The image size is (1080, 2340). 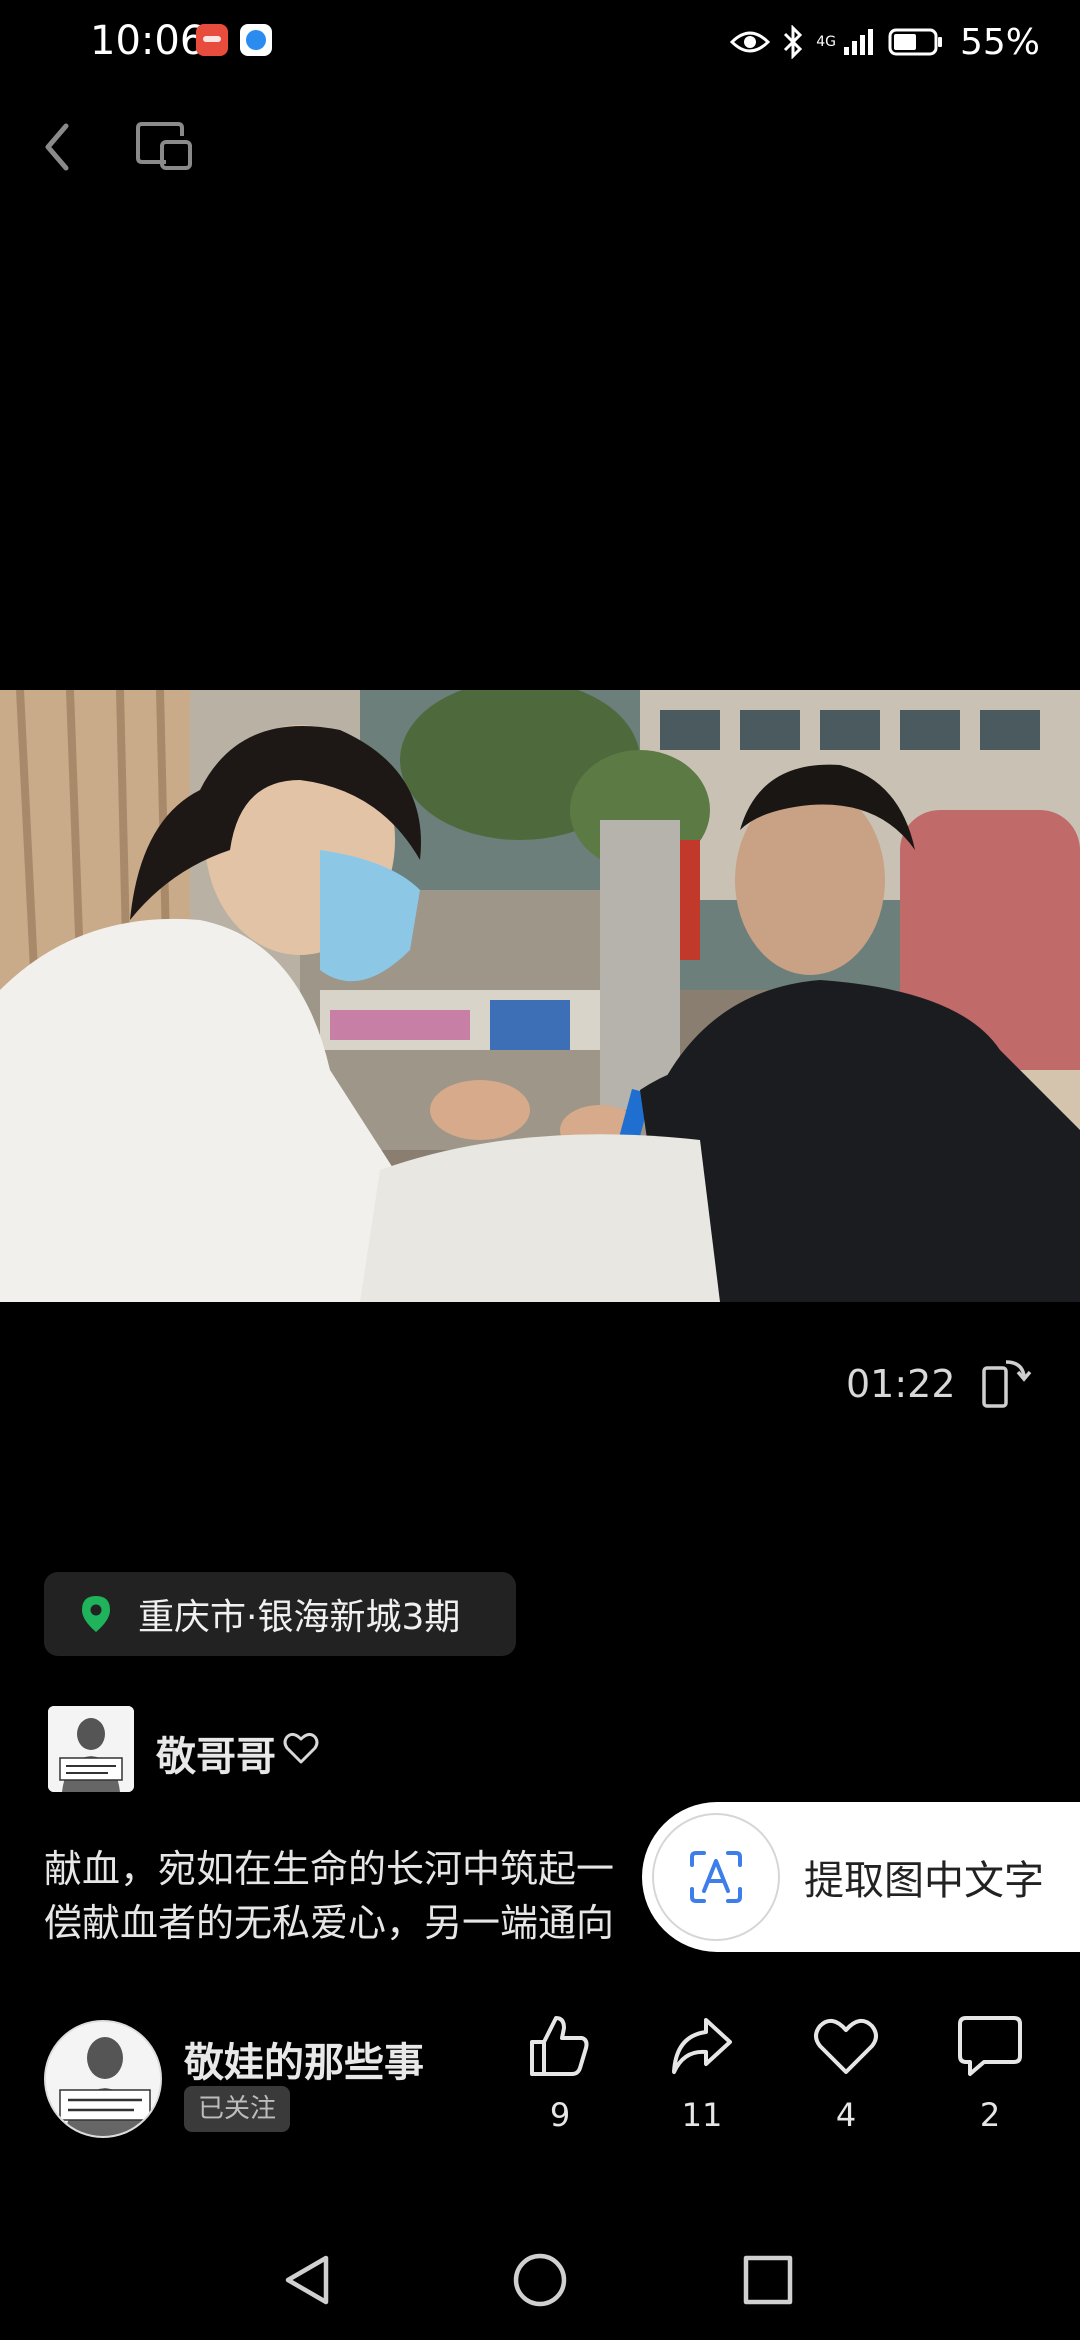 I want to click on text-scan-icon, so click(x=716, y=1877).